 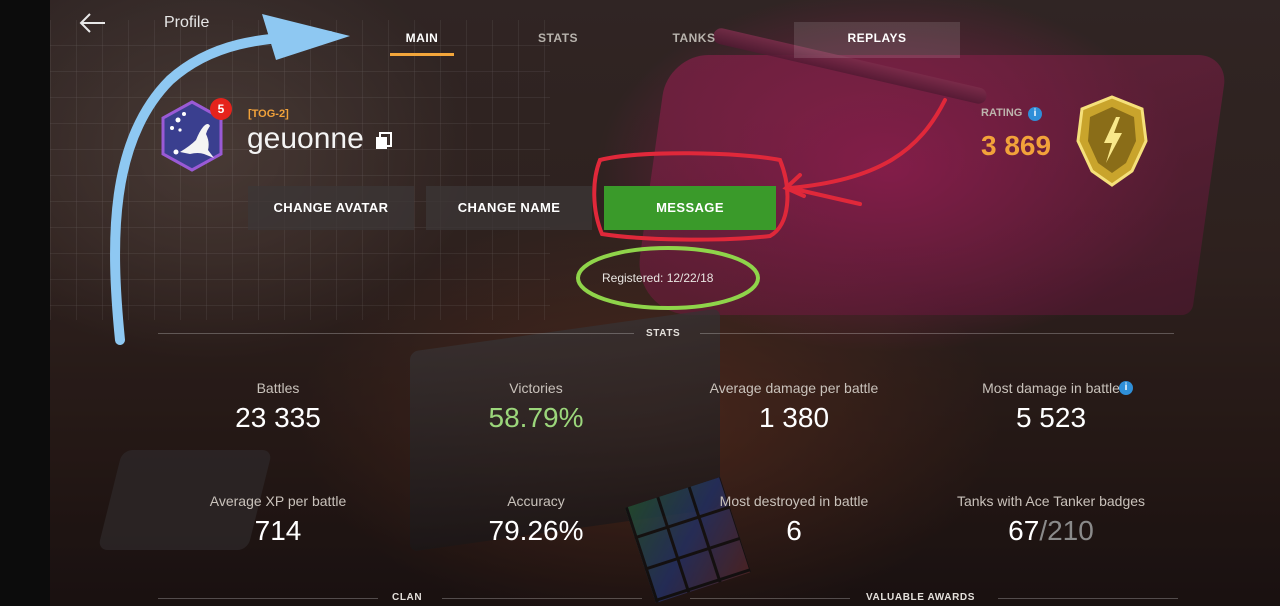 I want to click on stat-battles: Battles 23 335, so click(x=278, y=407).